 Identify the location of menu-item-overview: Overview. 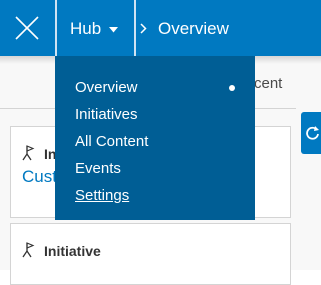
(106, 88).